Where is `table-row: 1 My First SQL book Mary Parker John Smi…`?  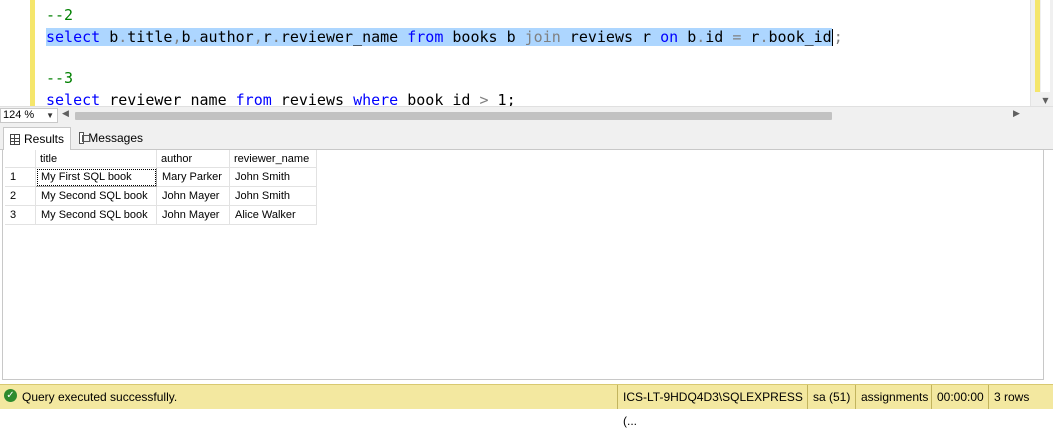
table-row: 1 My First SQL book Mary Parker John Smi… is located at coordinates (161, 177).